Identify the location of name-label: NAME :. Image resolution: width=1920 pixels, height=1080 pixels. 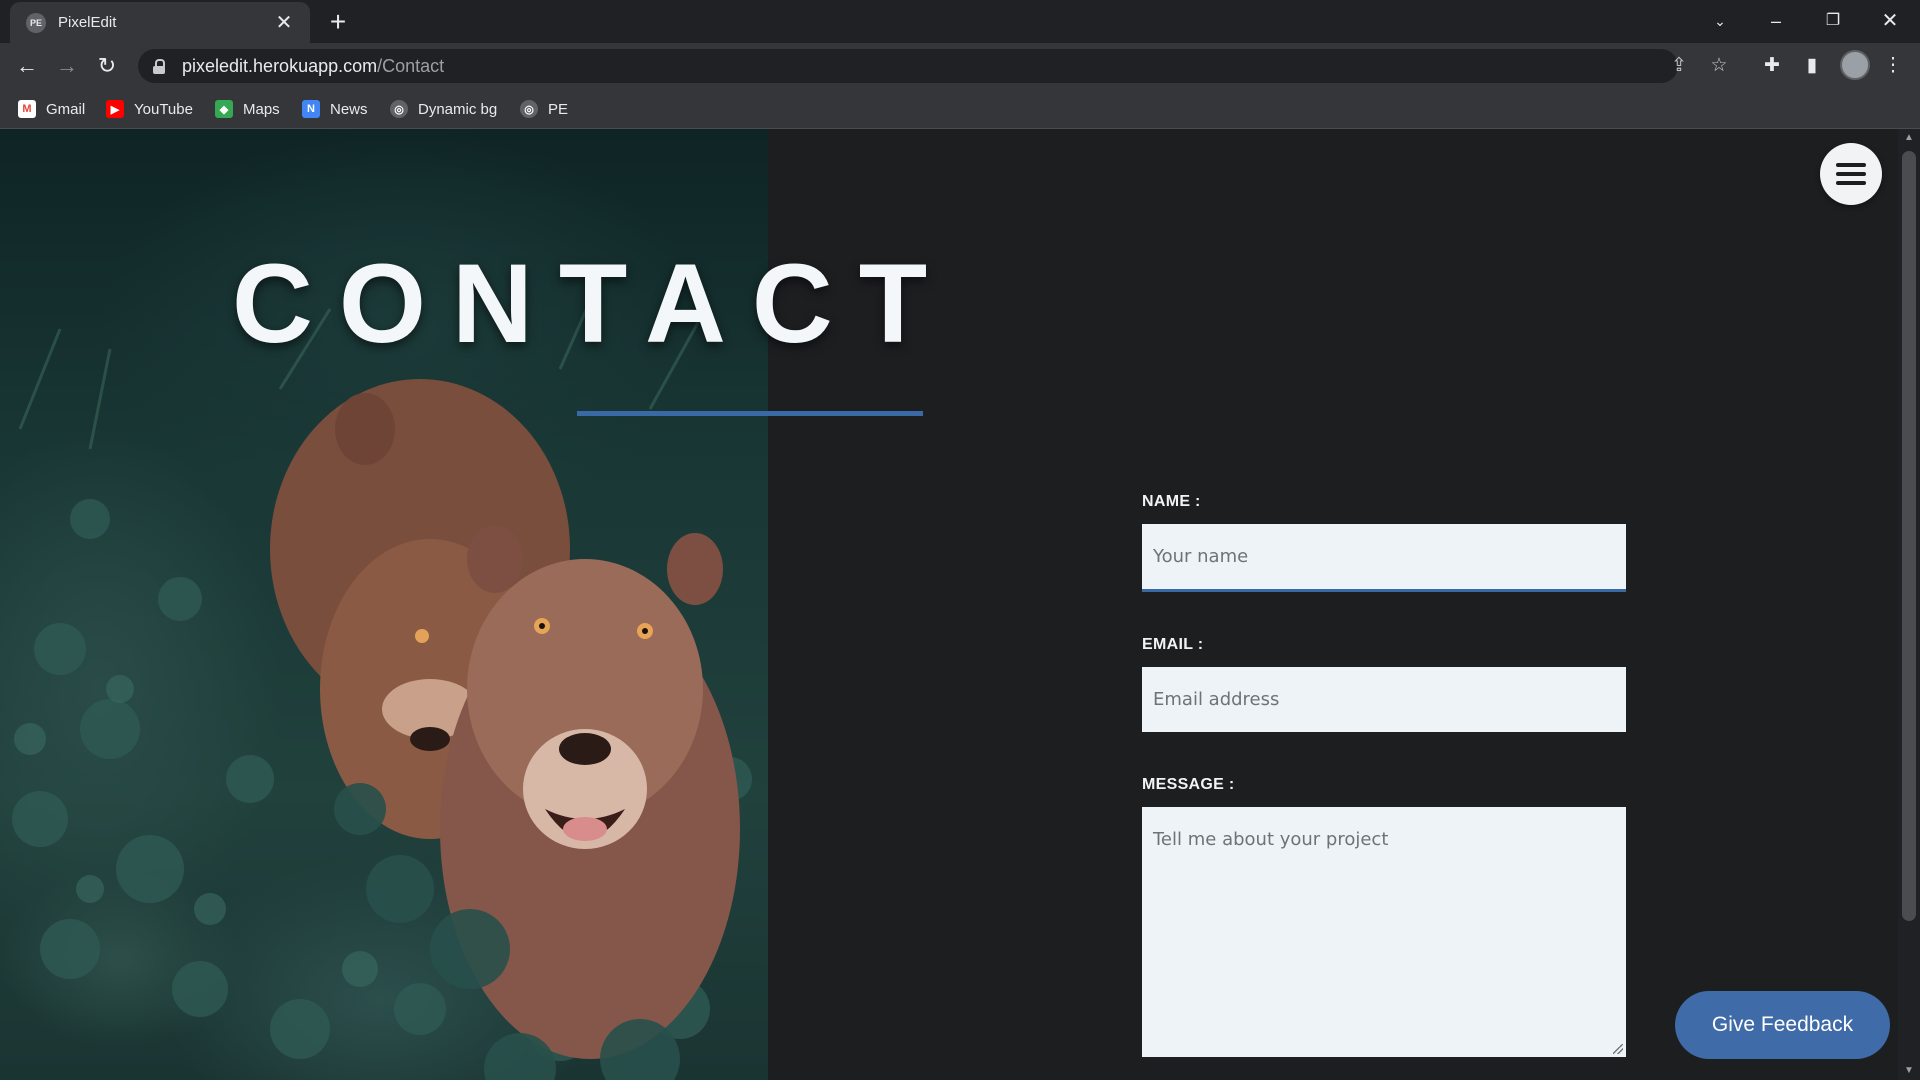
(1171, 501).